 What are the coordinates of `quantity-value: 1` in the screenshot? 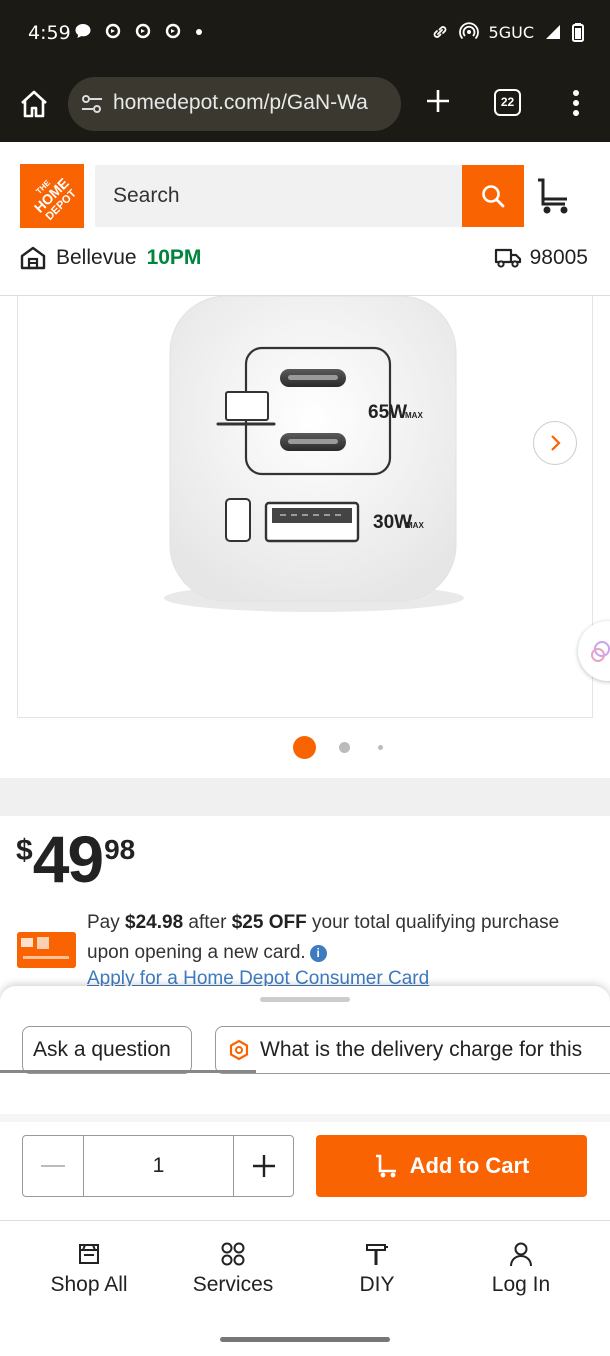 It's located at (158, 1166).